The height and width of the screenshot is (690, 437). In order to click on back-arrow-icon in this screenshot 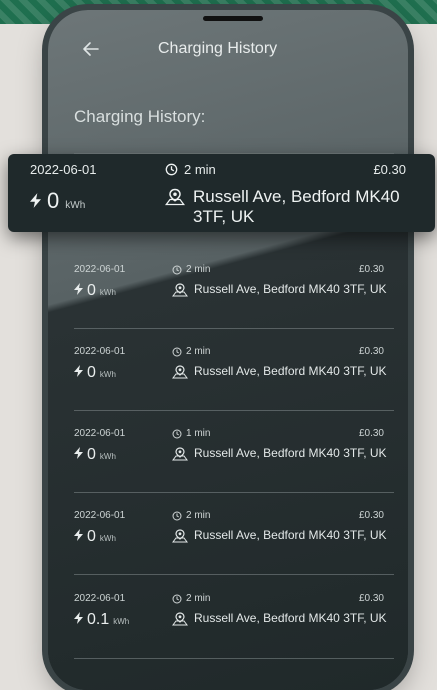, I will do `click(91, 49)`.